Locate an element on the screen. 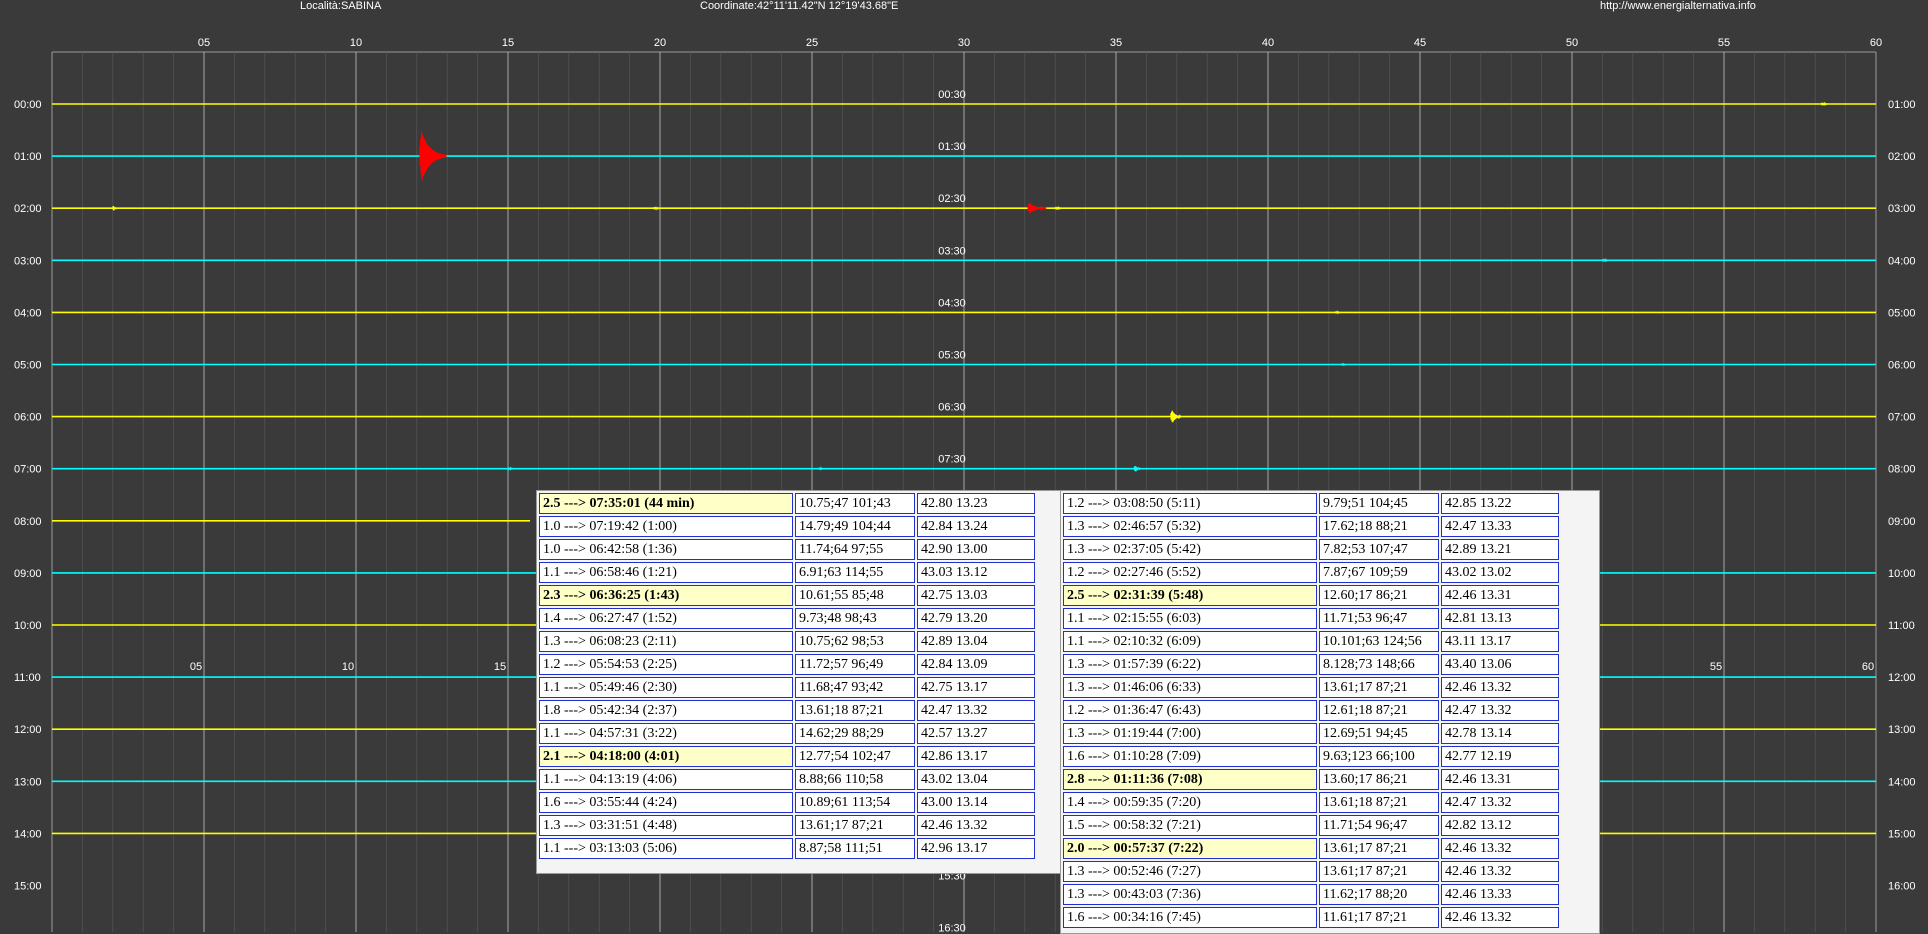 The width and height of the screenshot is (1928, 934). hour-label-left: 05:00 is located at coordinates (28, 366).